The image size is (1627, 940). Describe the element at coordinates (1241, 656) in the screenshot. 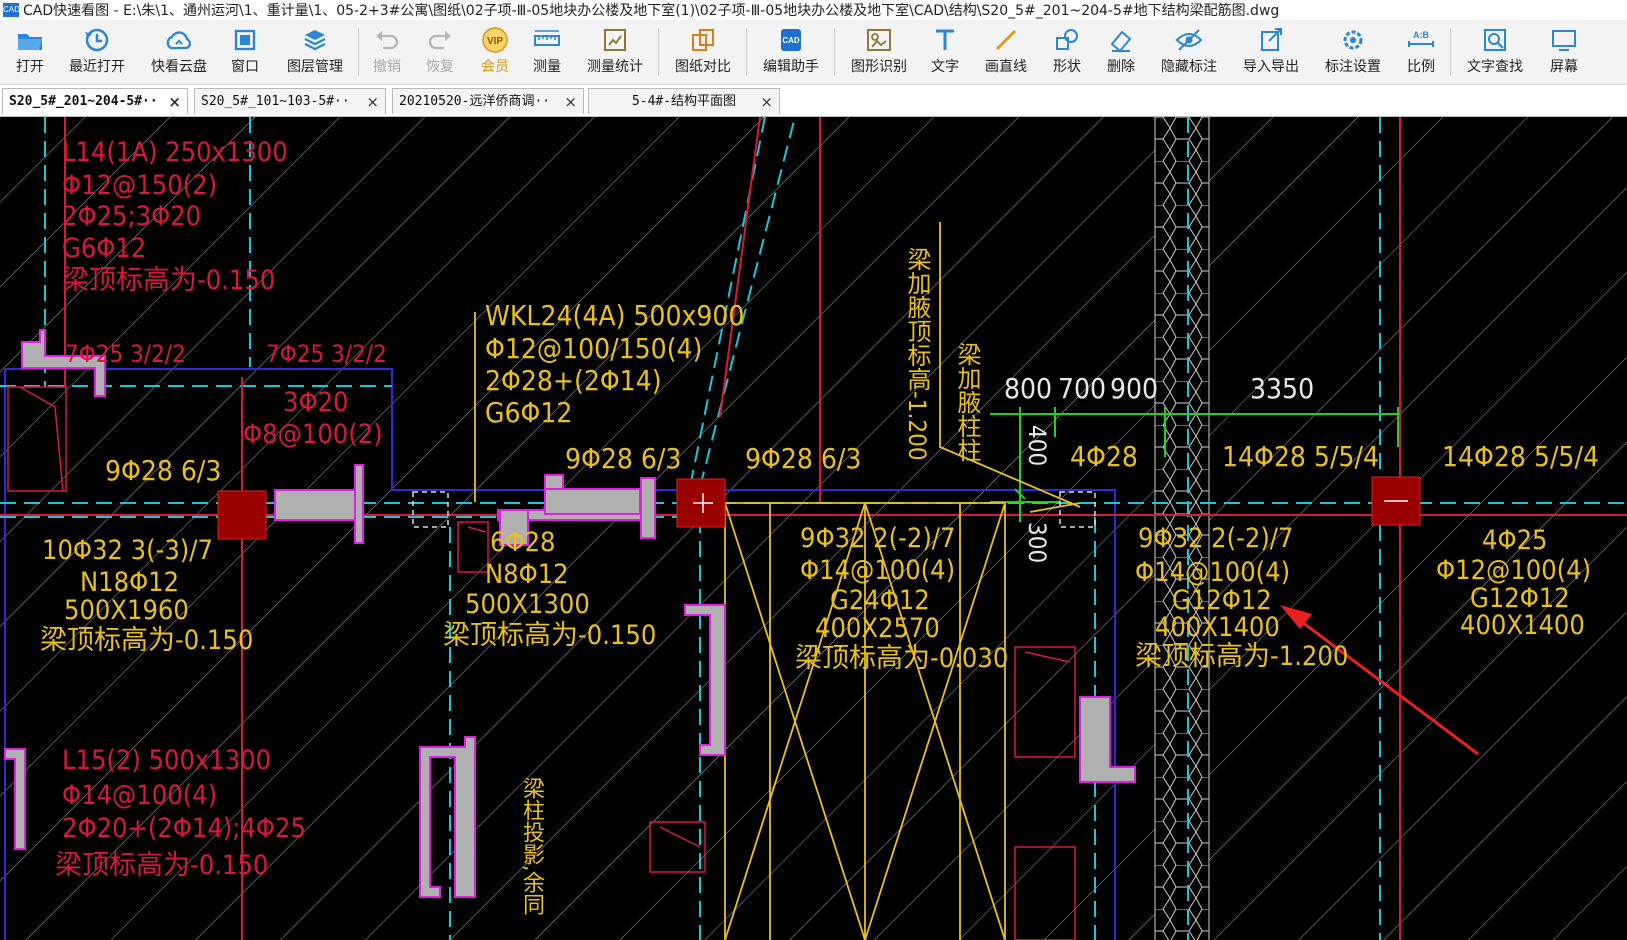

I see `beam-label: 梁顶标高为-1.200` at that location.